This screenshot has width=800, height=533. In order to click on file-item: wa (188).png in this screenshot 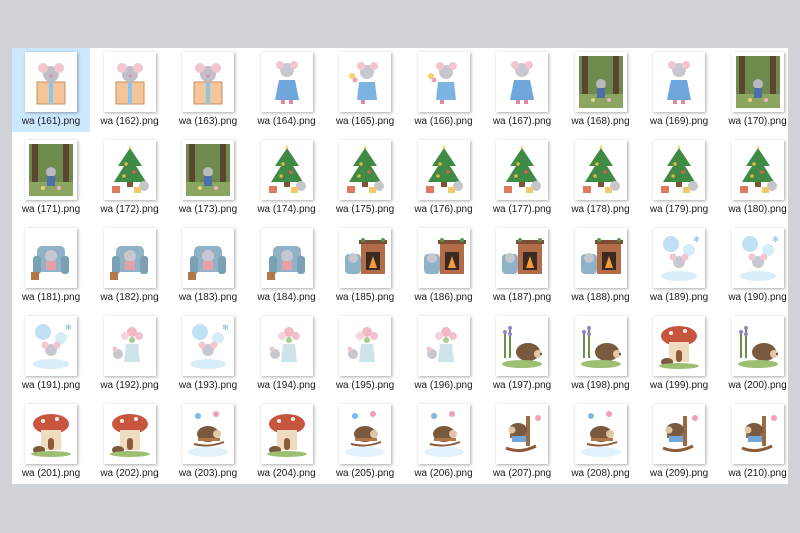, I will do `click(601, 266)`.